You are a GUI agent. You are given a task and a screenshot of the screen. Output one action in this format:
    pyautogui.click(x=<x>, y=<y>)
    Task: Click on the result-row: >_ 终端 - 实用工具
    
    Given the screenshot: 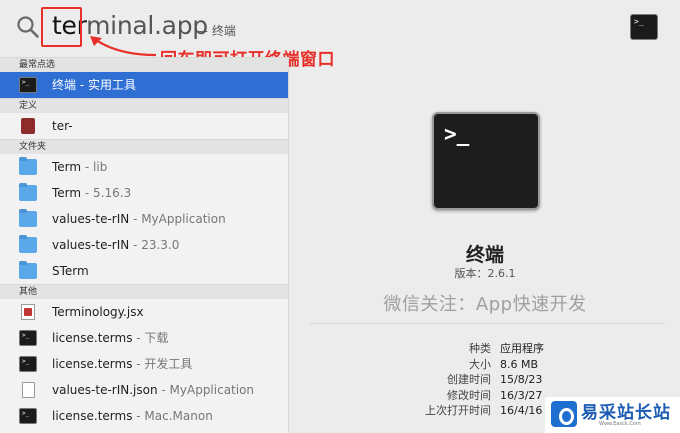 What is the action you would take?
    pyautogui.click(x=144, y=85)
    